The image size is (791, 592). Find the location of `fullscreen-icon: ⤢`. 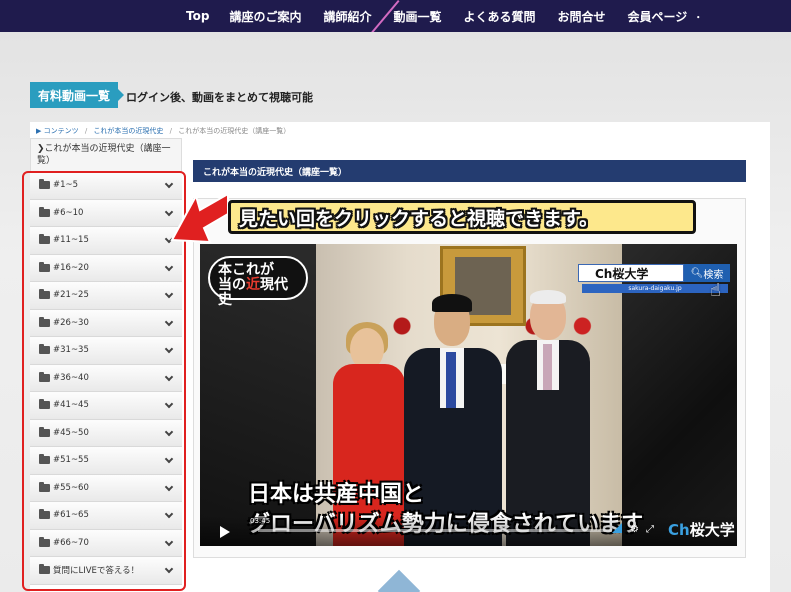

fullscreen-icon: ⤢ is located at coordinates (650, 529).